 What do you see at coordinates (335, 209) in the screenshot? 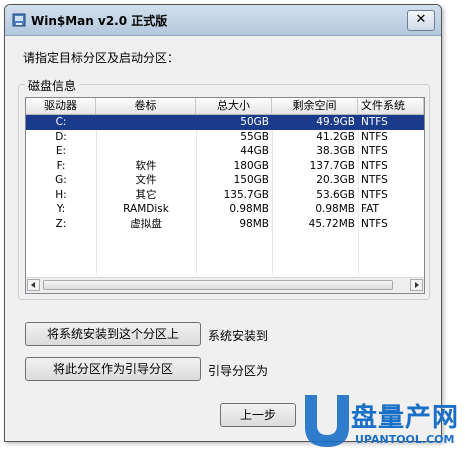
I see `cell-free: 0.98MB` at bounding box center [335, 209].